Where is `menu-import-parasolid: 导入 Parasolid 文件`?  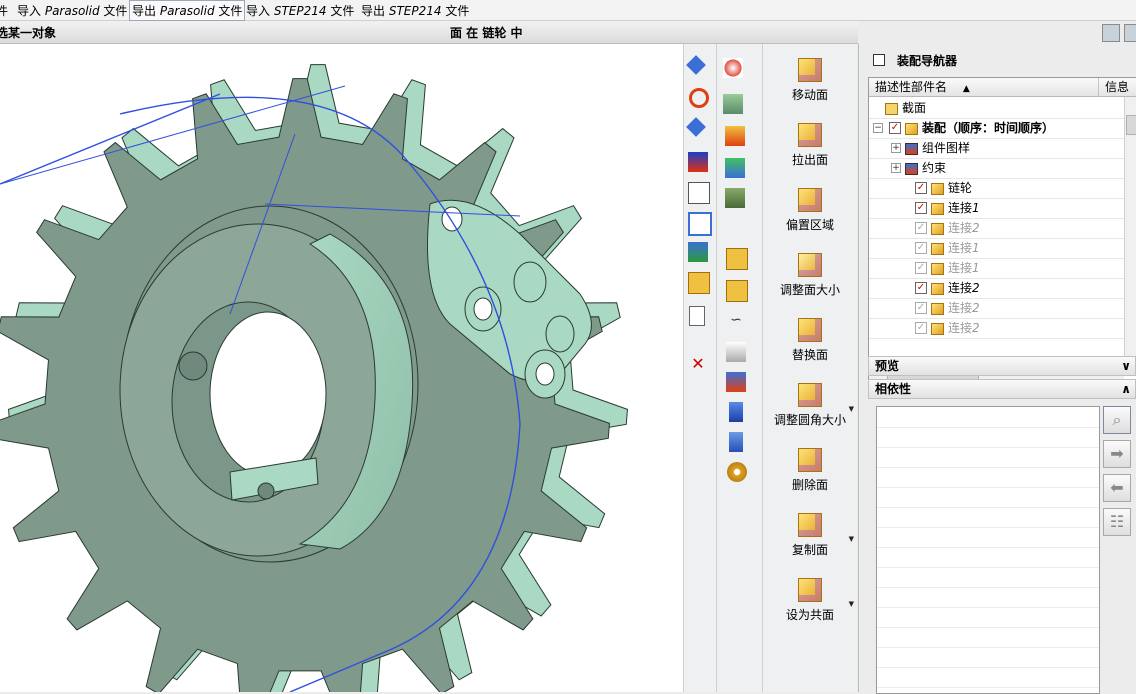
menu-import-parasolid: 导入 Parasolid 文件 is located at coordinates (72, 10).